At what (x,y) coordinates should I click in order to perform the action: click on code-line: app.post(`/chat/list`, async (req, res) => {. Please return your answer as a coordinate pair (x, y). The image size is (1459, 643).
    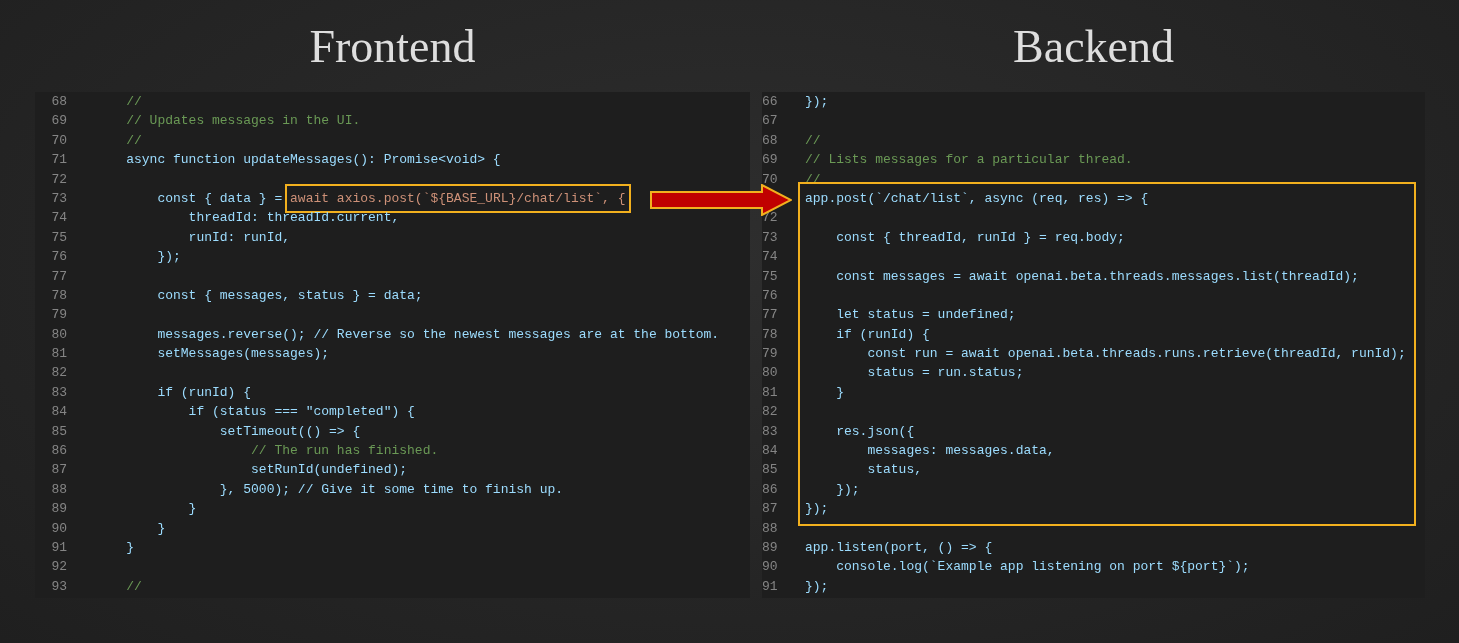
    Looking at the image, I should click on (977, 198).